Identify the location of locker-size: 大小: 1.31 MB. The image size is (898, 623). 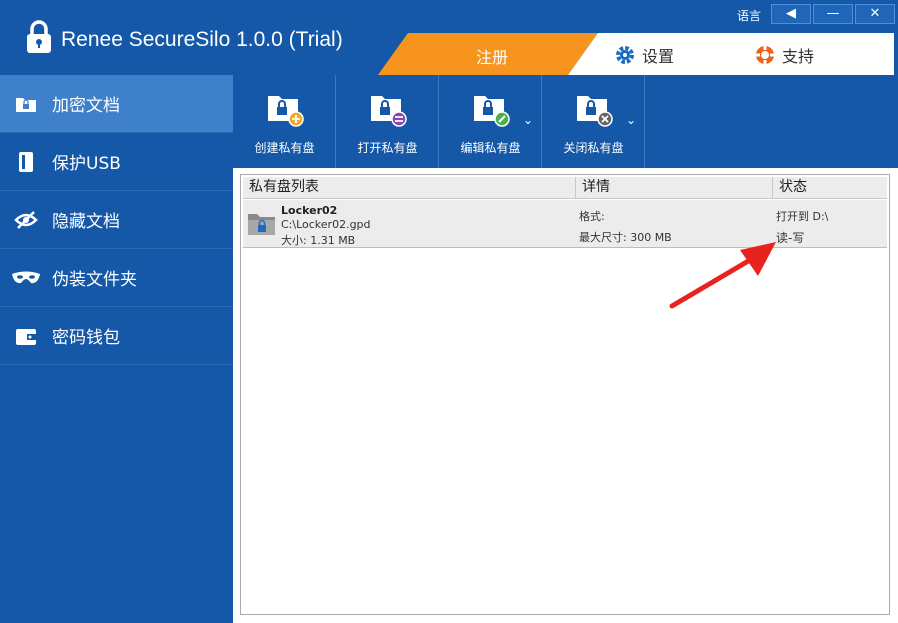
(318, 240).